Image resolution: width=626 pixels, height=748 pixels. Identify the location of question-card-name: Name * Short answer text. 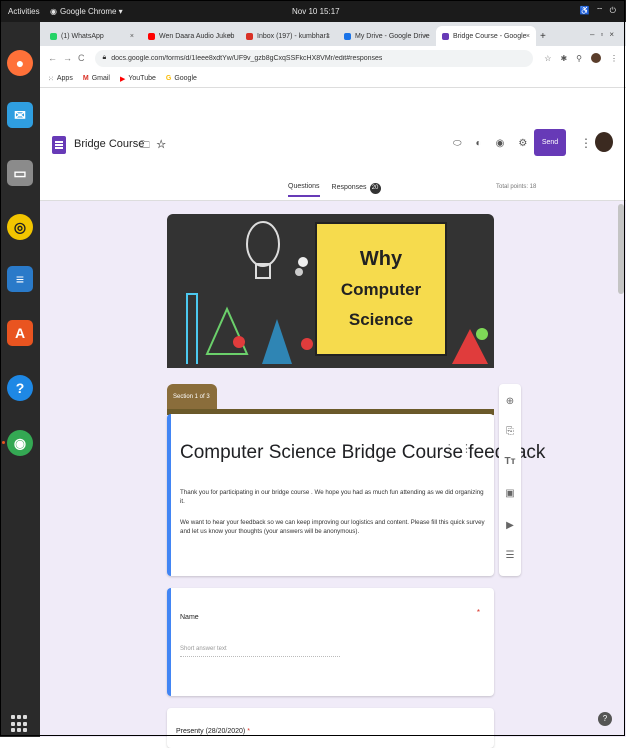
(330, 642).